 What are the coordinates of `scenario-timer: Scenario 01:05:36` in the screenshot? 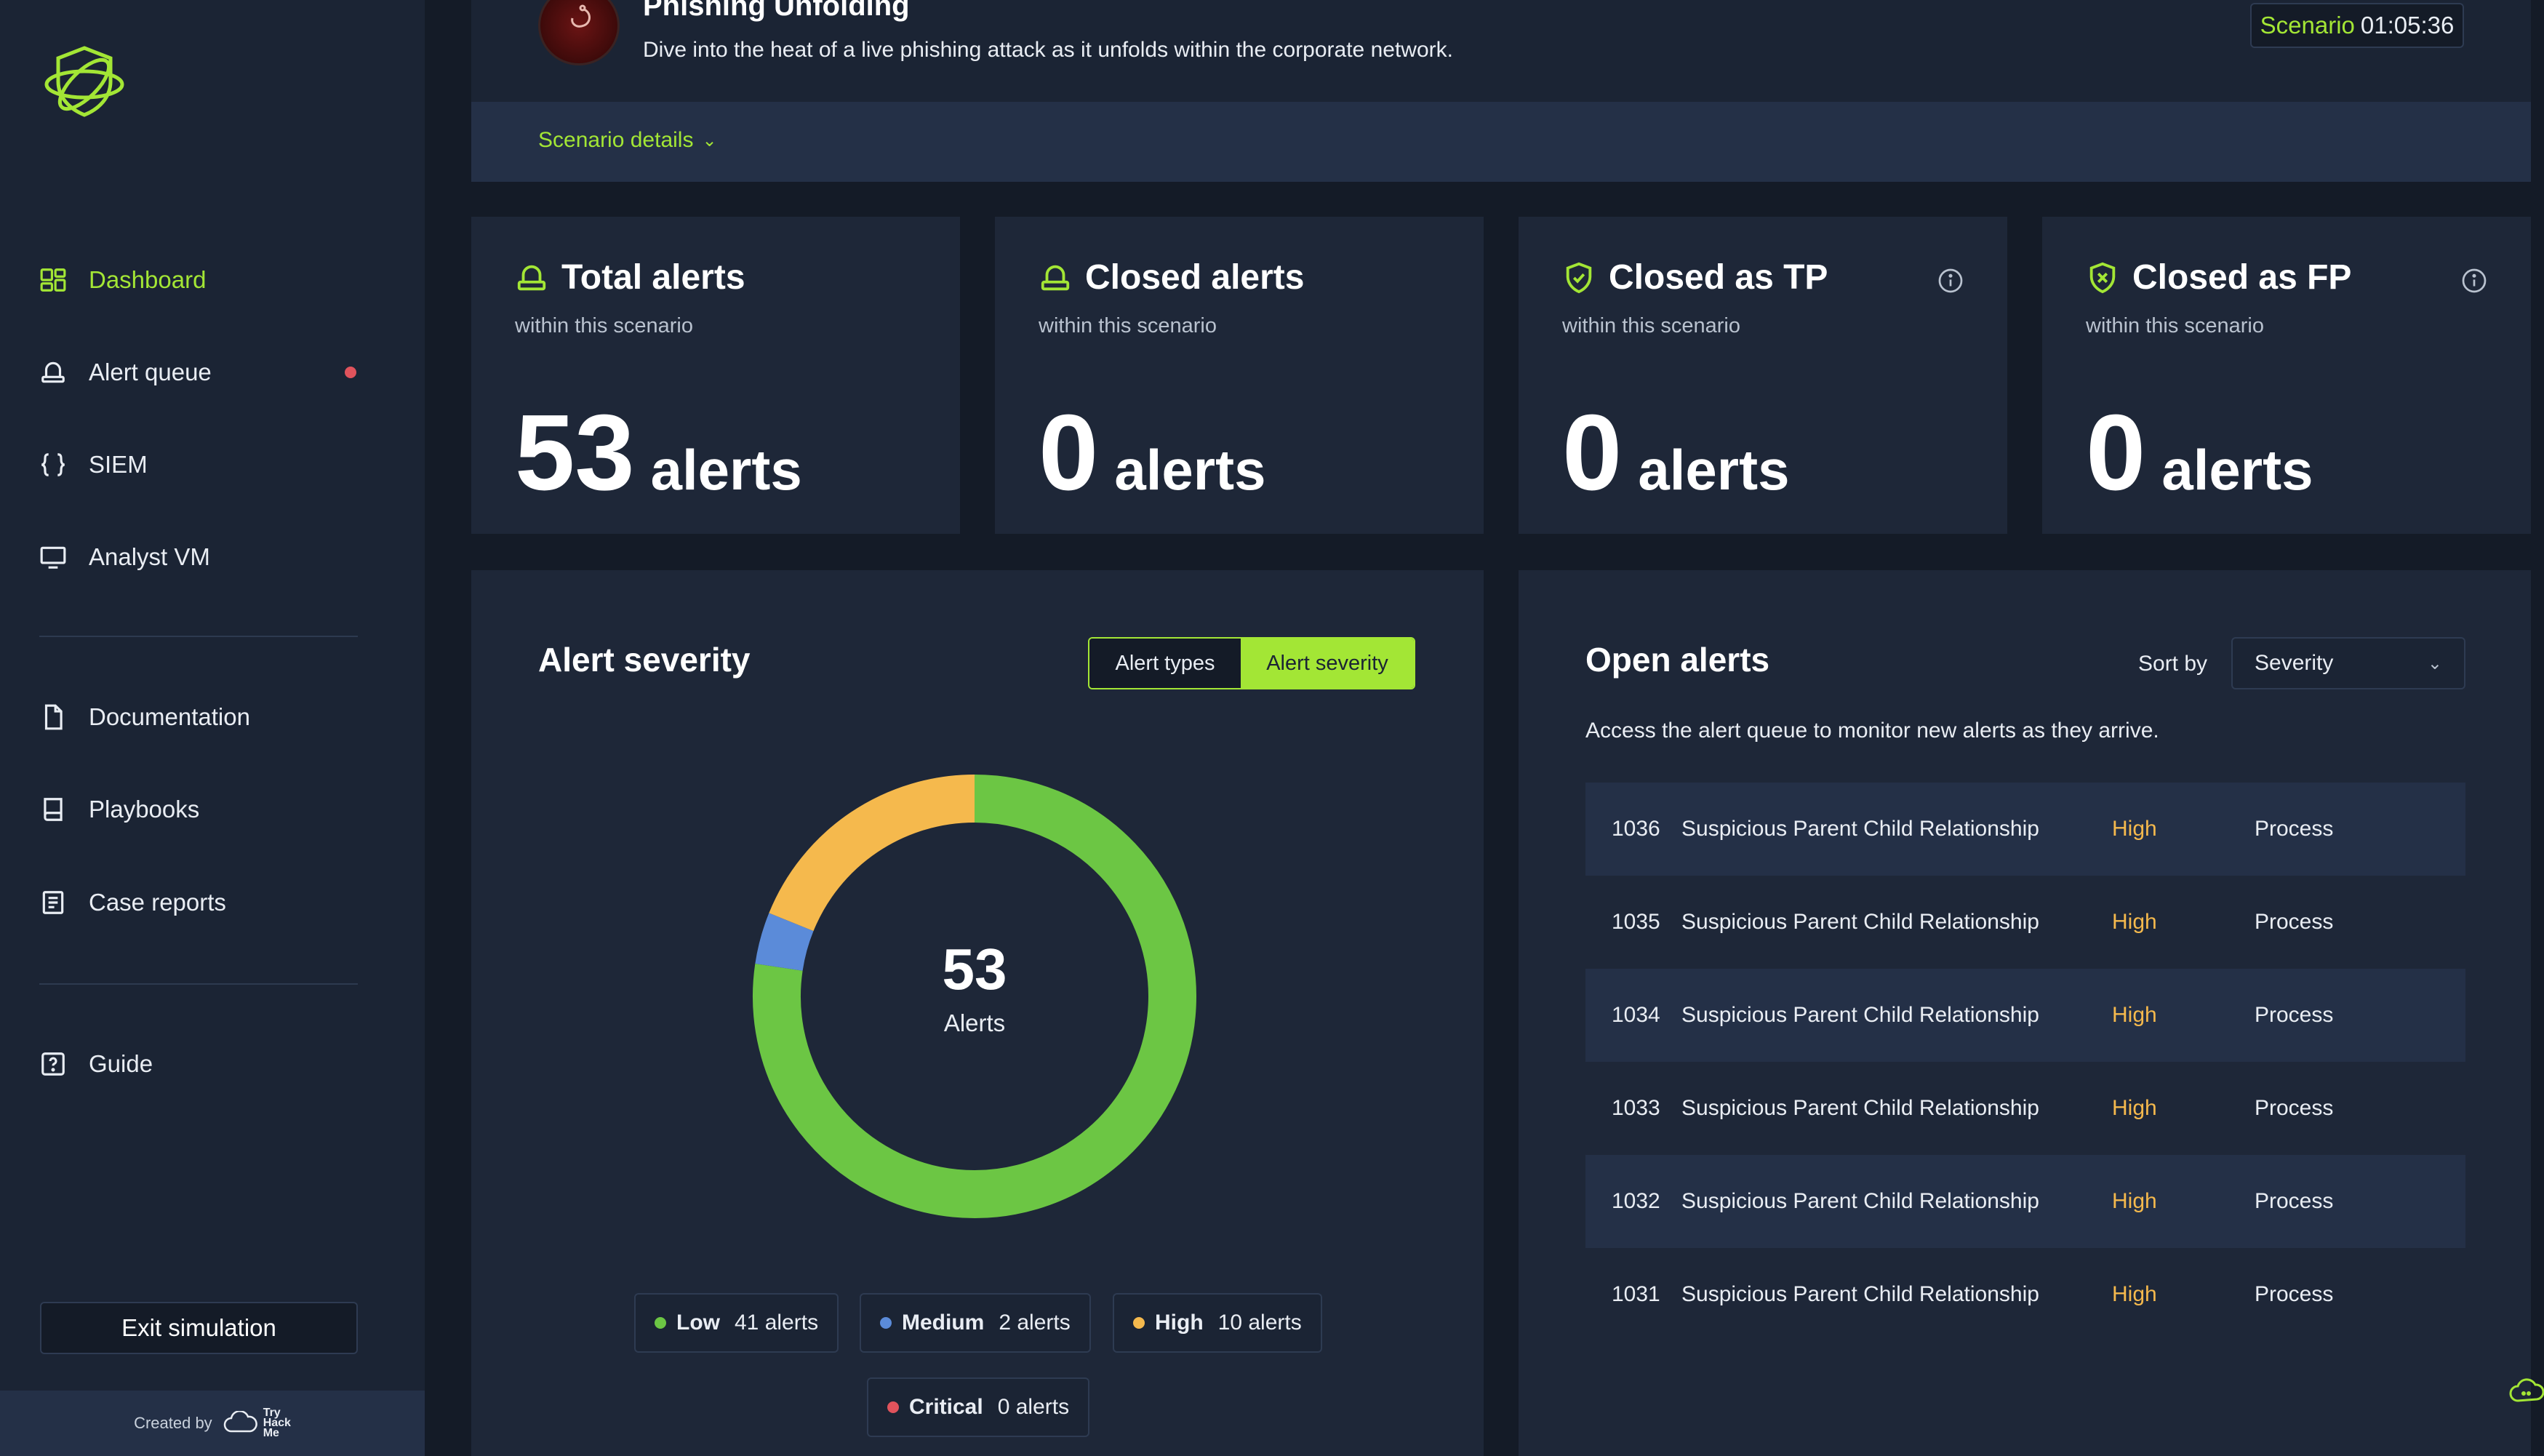 It's located at (2357, 25).